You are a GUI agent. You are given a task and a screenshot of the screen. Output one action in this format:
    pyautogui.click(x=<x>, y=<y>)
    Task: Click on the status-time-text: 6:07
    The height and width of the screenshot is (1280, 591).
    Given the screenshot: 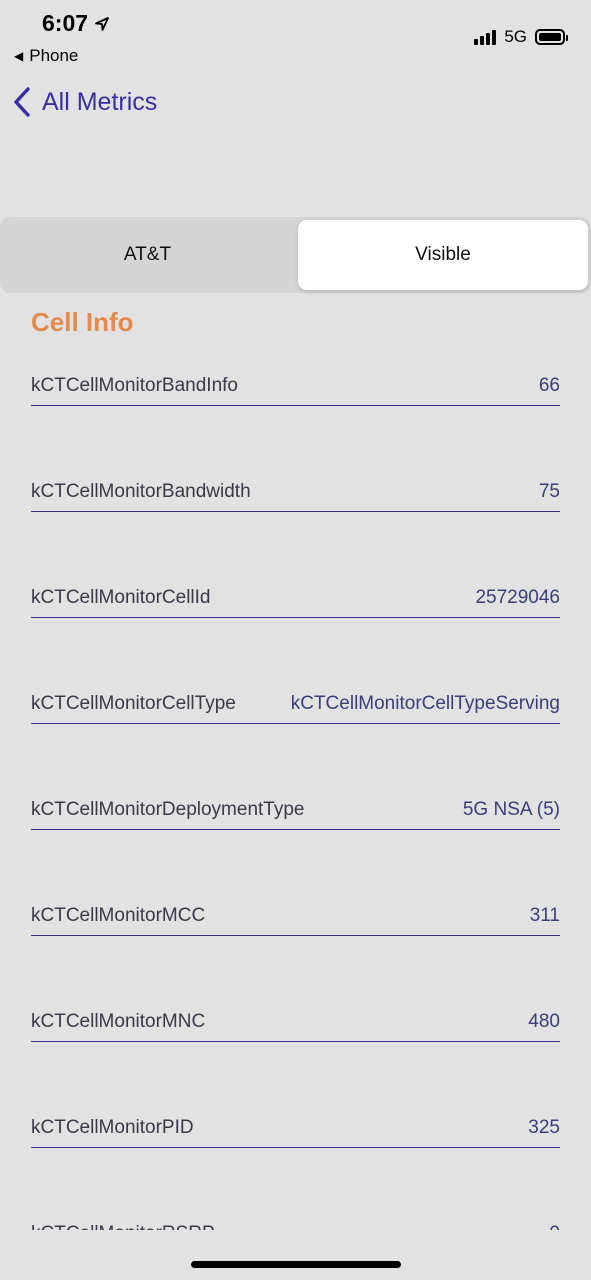 What is the action you would take?
    pyautogui.click(x=65, y=23)
    